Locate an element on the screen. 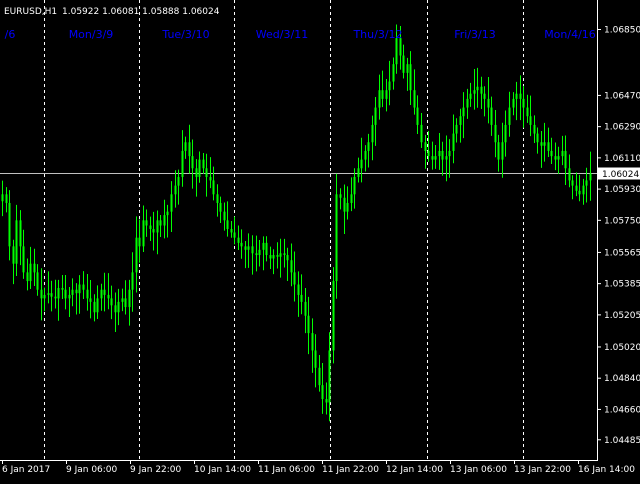 This screenshot has width=640, height=484. chart-symbol-label: EURUSD,H1 is located at coordinates (30, 12).